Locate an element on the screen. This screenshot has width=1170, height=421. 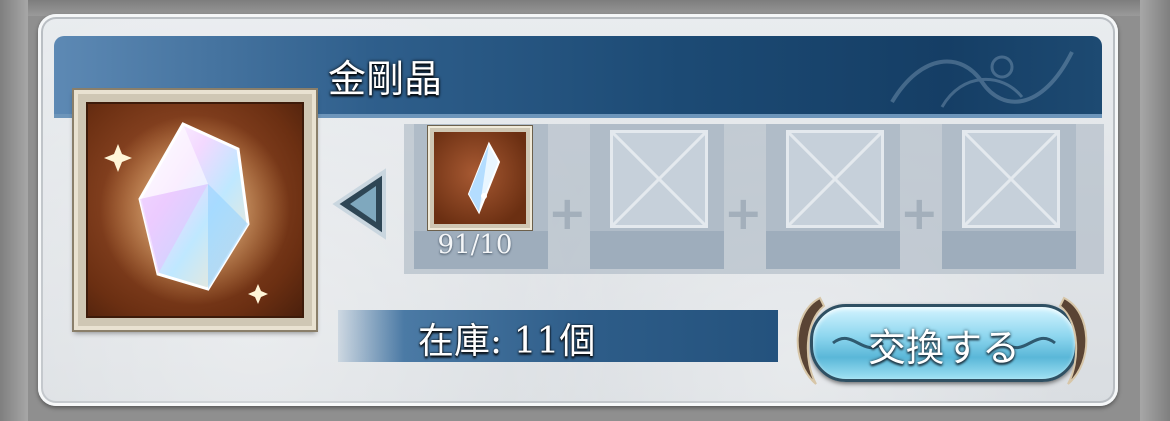
item-icon-frame is located at coordinates (195, 210).